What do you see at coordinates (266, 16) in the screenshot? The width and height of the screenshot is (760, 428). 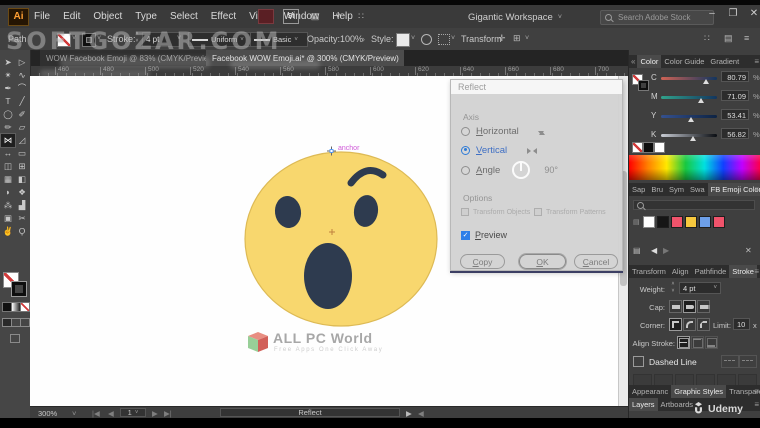 I see `bridge-app-icon` at bounding box center [266, 16].